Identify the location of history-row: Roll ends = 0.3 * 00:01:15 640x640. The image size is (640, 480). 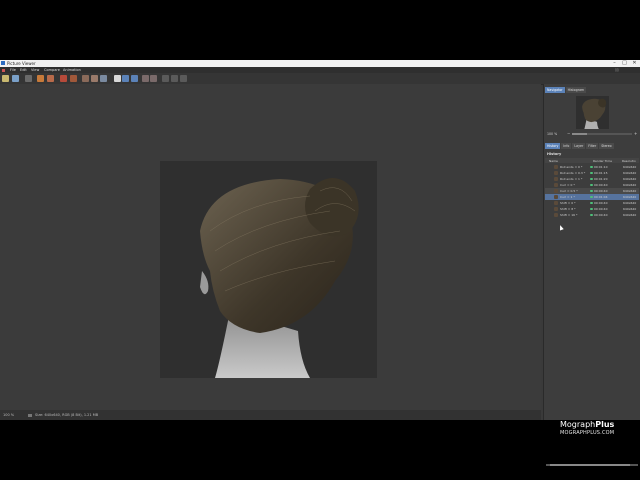
(592, 173).